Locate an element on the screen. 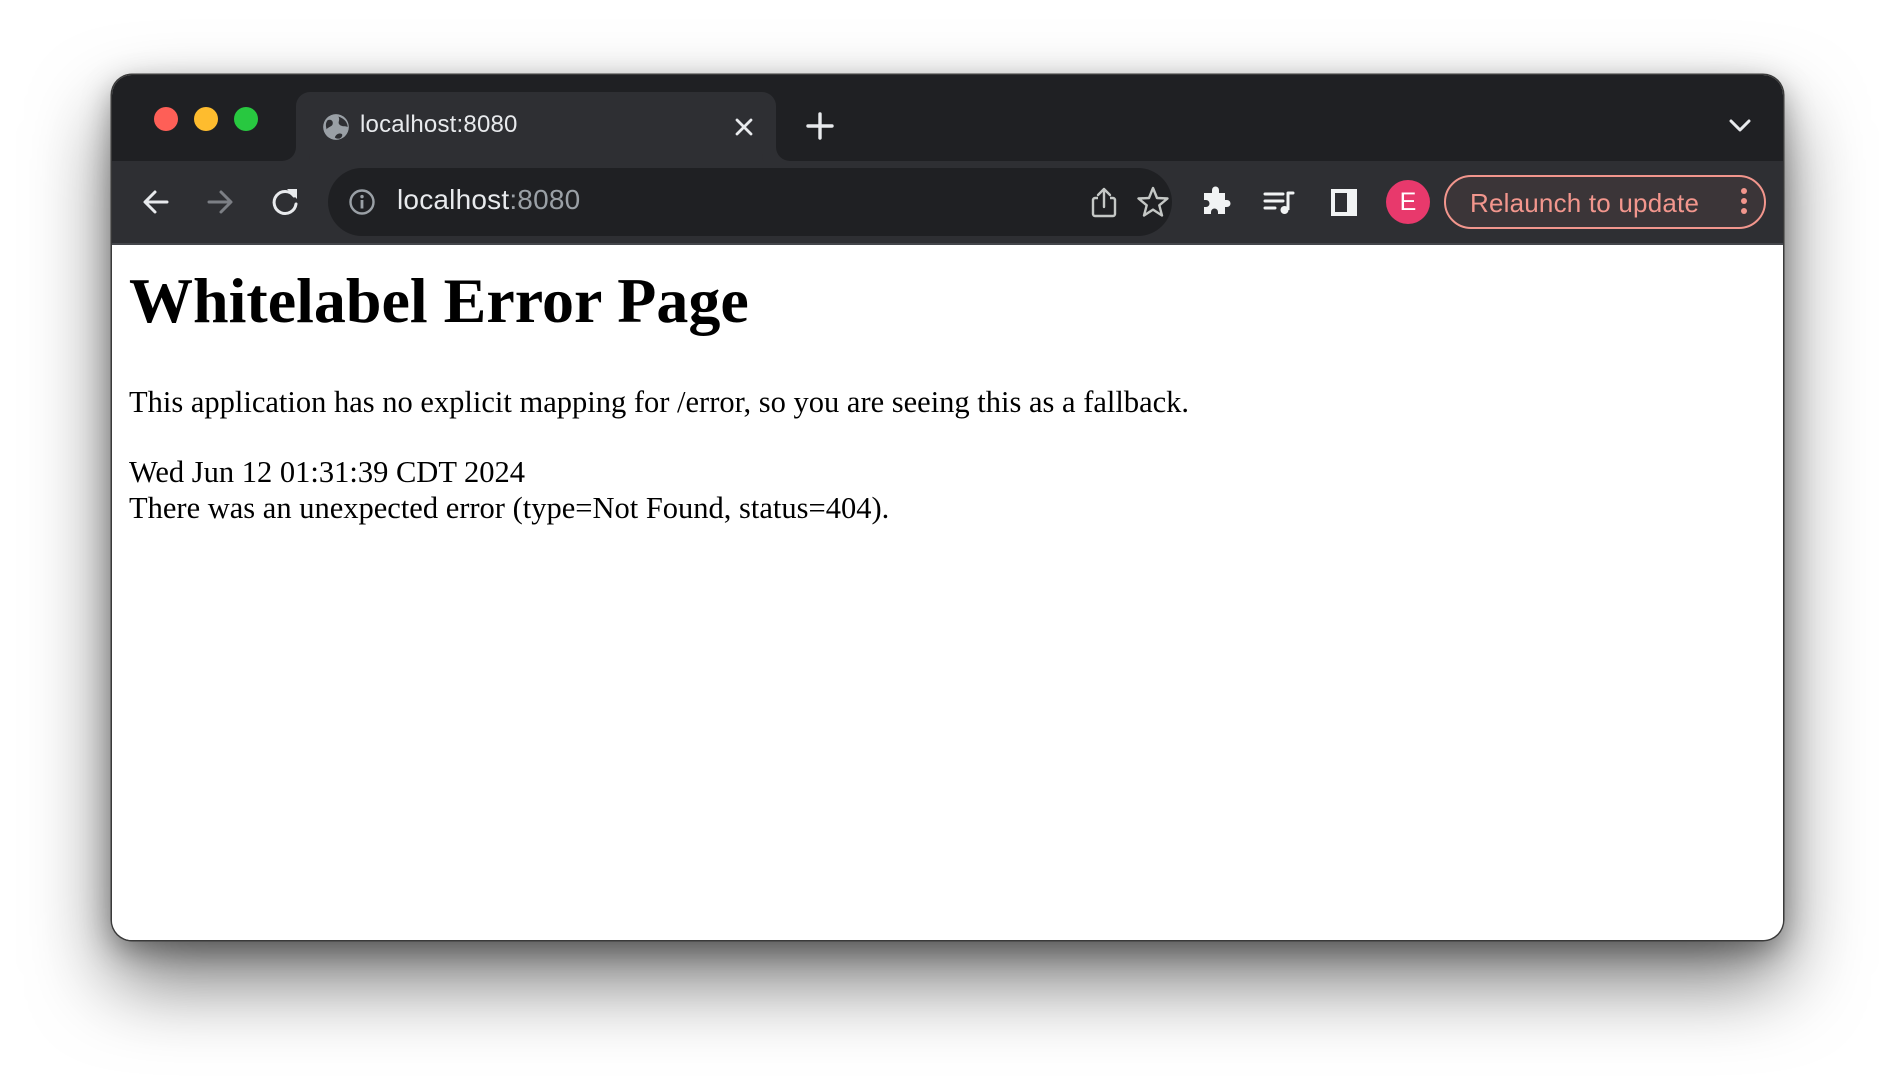 The width and height of the screenshot is (1896, 1088). share-icon is located at coordinates (1104, 202).